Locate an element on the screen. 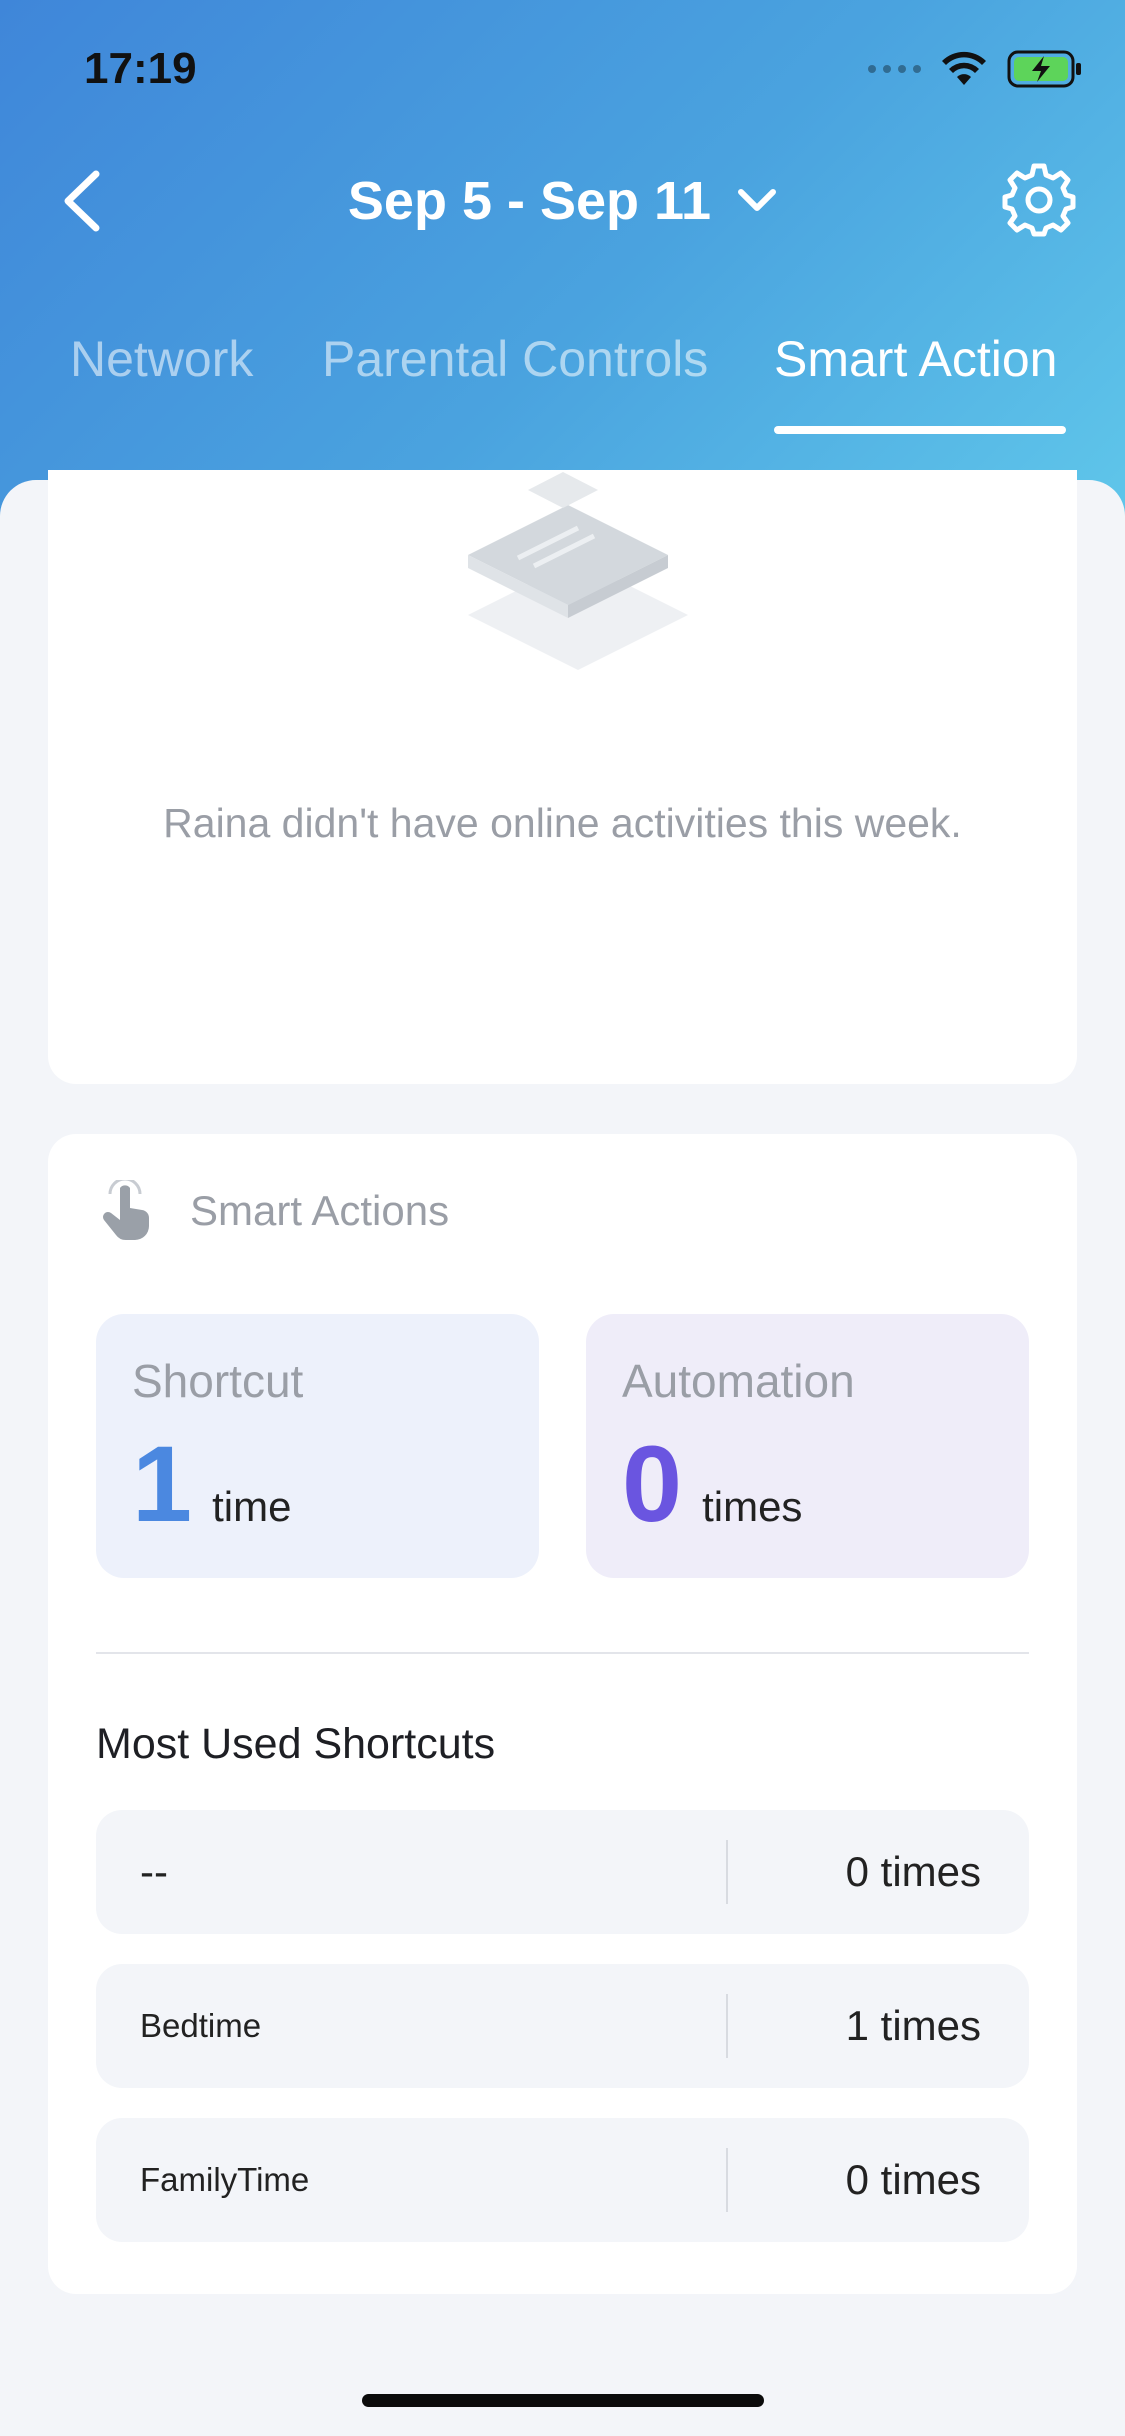 The width and height of the screenshot is (1125, 2436). shortcut-label: Shortcut is located at coordinates (218, 1381).